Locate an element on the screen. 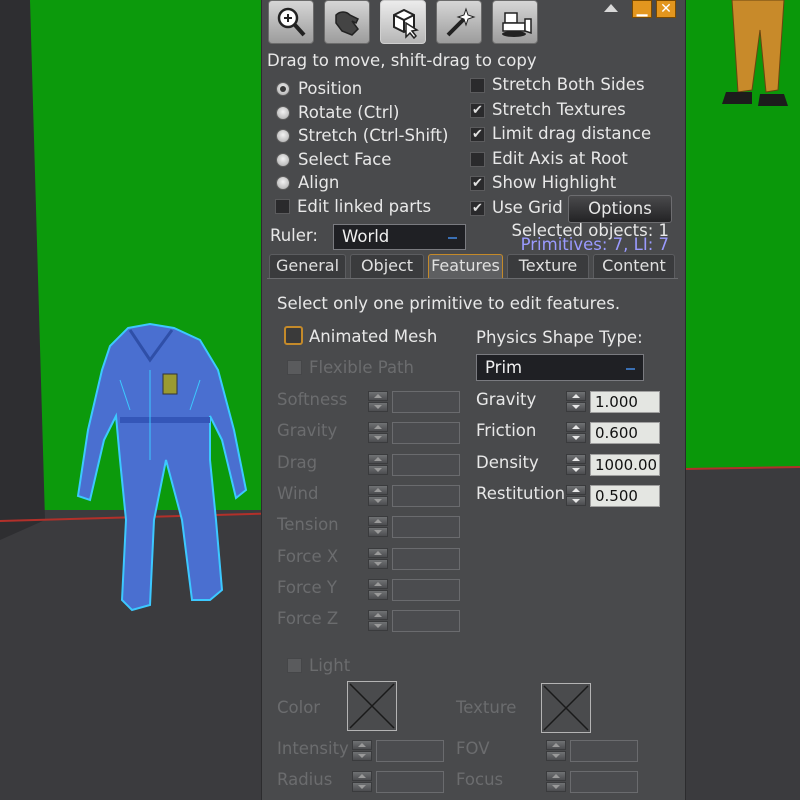 The image size is (800, 800). magnifier-icon is located at coordinates (291, 22).